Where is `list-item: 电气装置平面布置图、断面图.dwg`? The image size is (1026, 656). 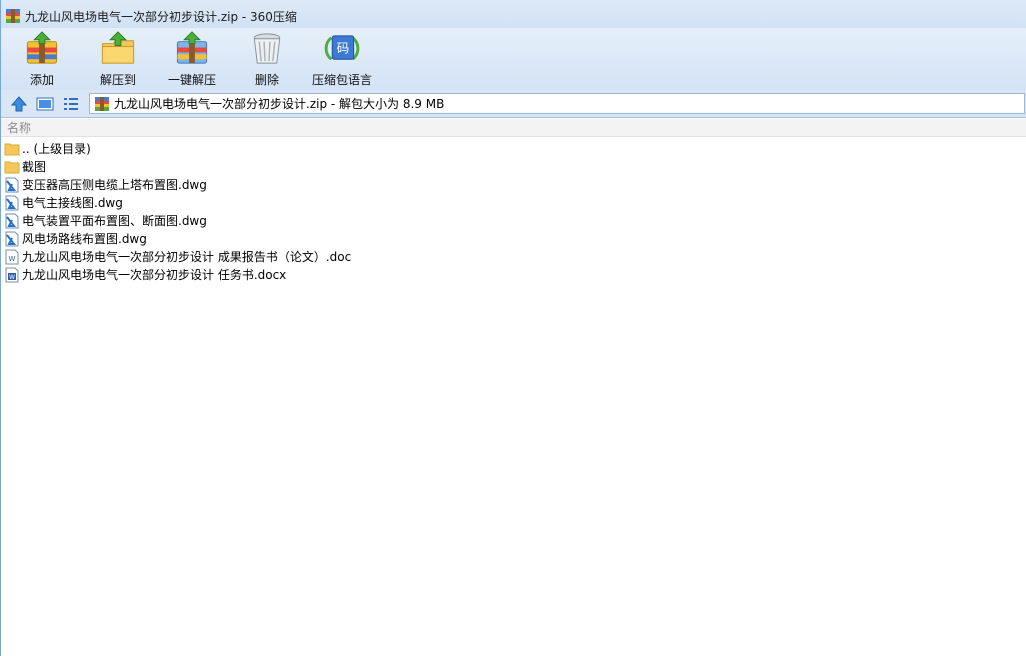
list-item: 电气装置平面布置图、断面图.dwg is located at coordinates (513, 221).